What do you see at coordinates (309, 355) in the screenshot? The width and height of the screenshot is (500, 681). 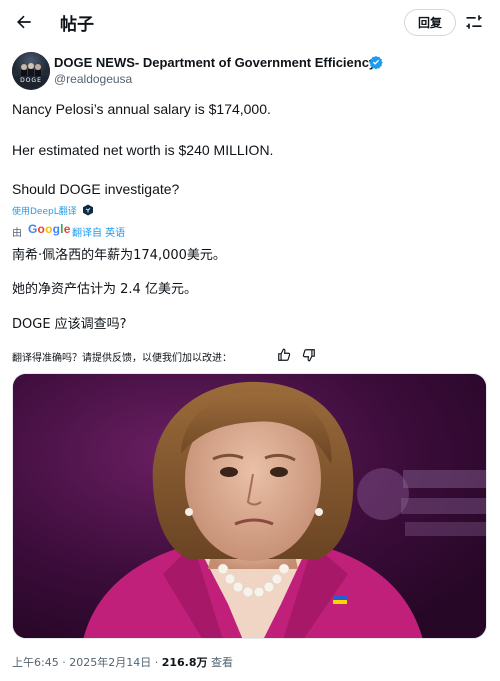 I see `thumbs-down-icon` at bounding box center [309, 355].